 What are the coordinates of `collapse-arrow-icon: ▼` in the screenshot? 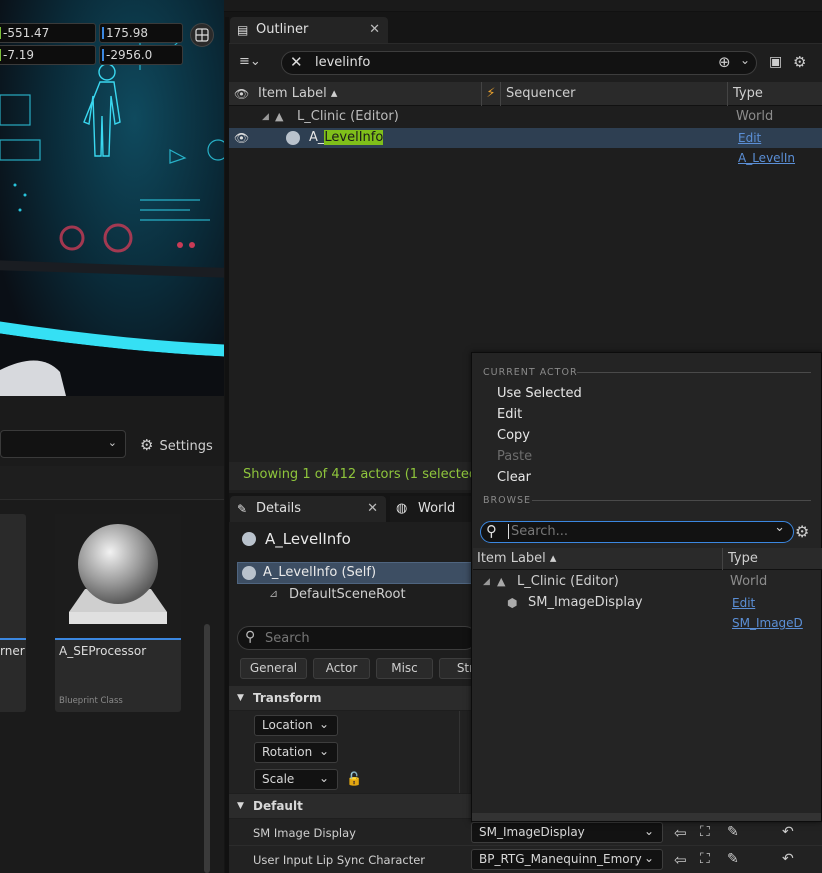 It's located at (240, 698).